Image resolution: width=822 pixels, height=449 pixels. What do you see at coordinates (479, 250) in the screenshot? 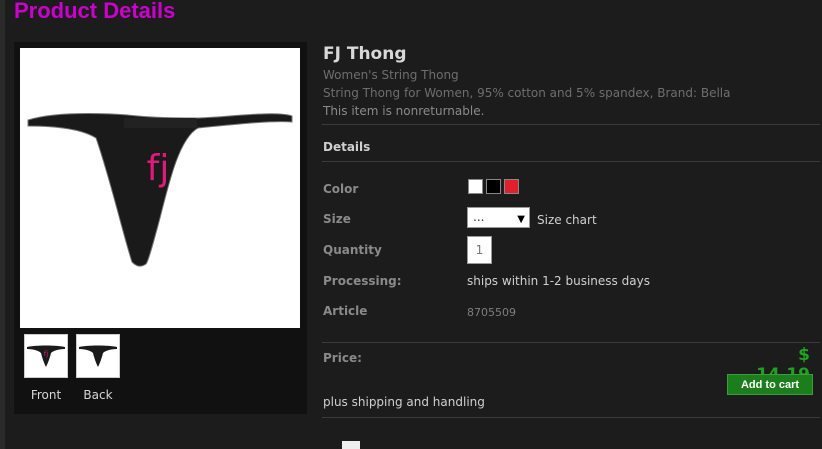
I see `quantity-input: 1` at bounding box center [479, 250].